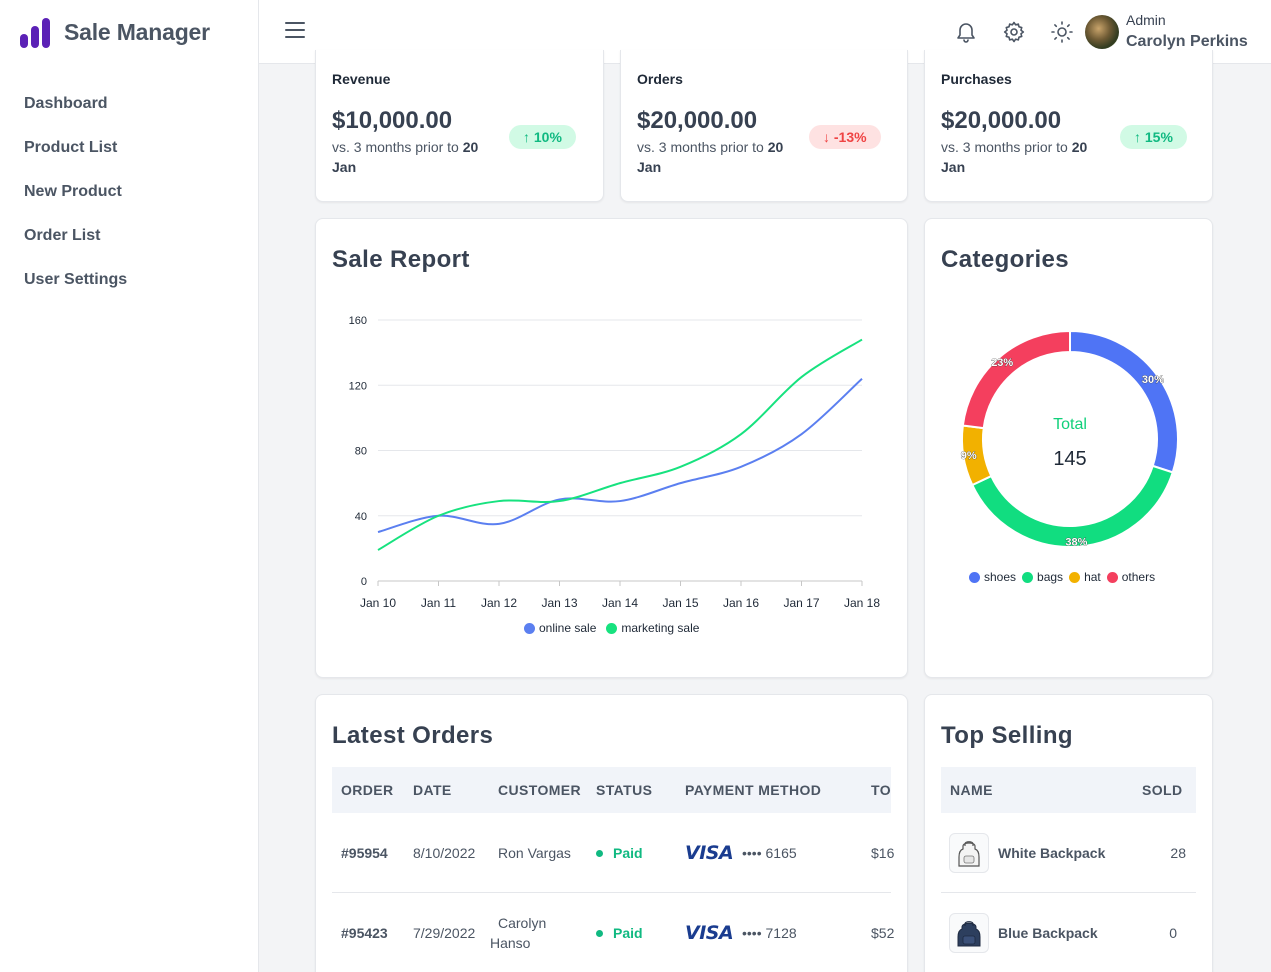 Image resolution: width=1271 pixels, height=972 pixels. Describe the element at coordinates (75, 246) in the screenshot. I see `sidebar-item-order-list: Order List` at that location.